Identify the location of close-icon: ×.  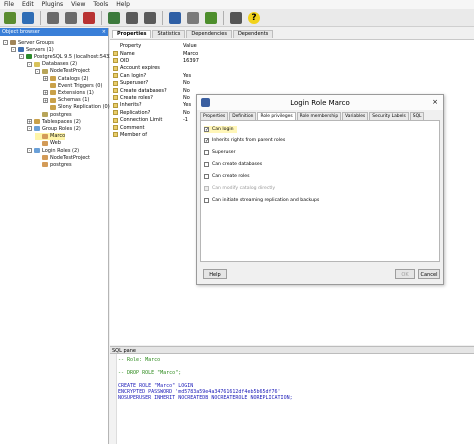
(104, 32).